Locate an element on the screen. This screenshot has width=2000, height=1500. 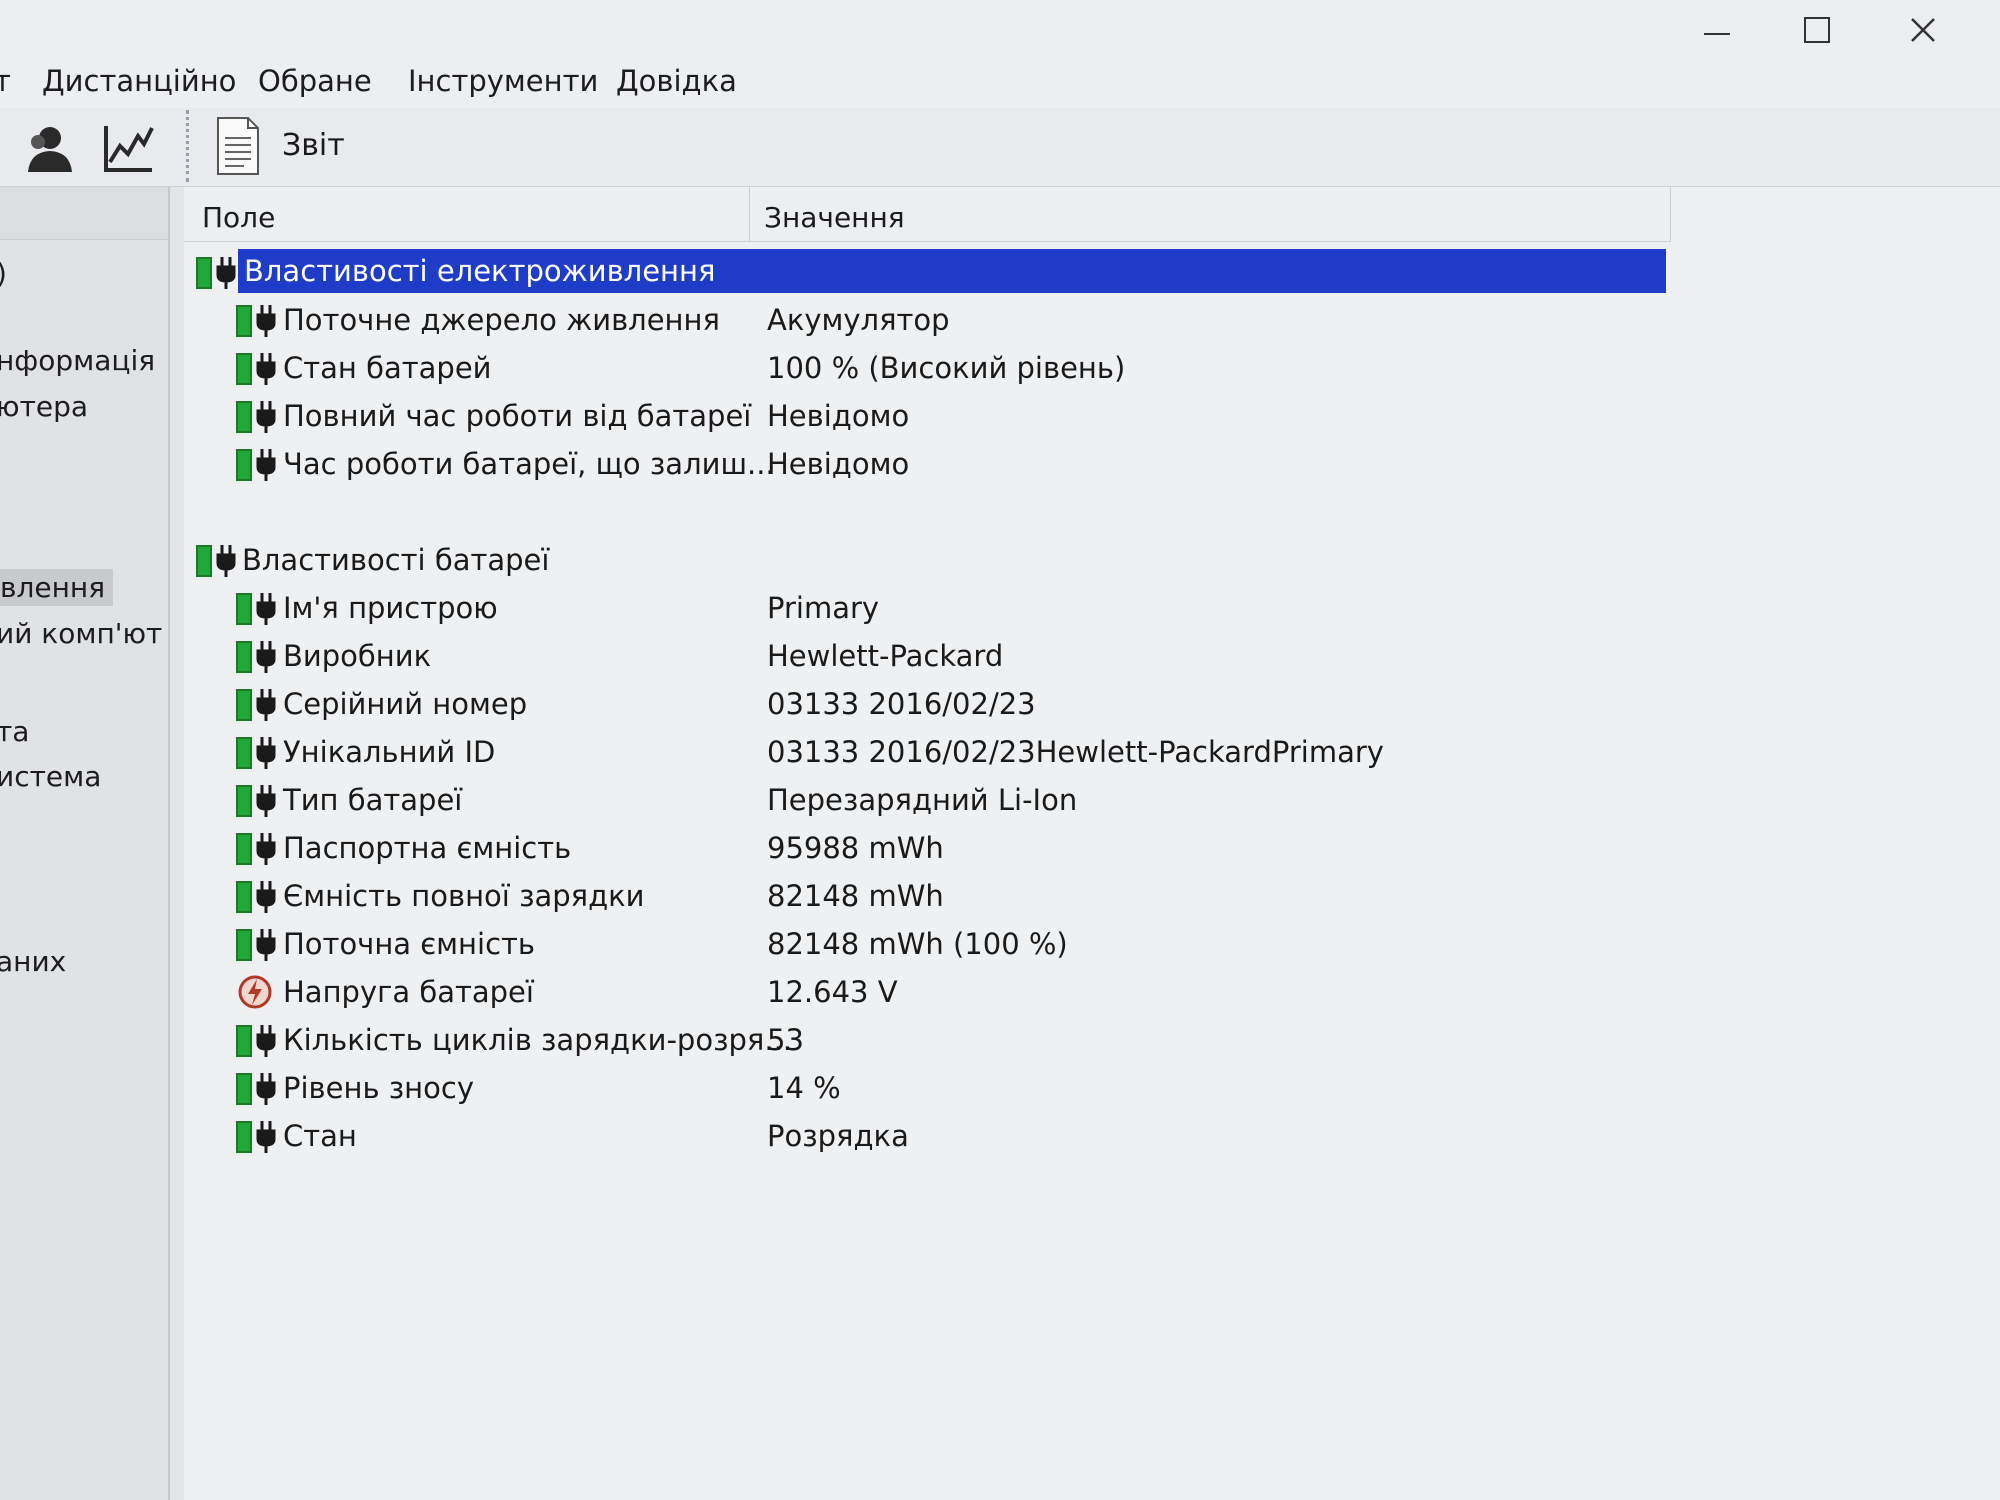
sidebar-item-os: истема is located at coordinates (50, 776).